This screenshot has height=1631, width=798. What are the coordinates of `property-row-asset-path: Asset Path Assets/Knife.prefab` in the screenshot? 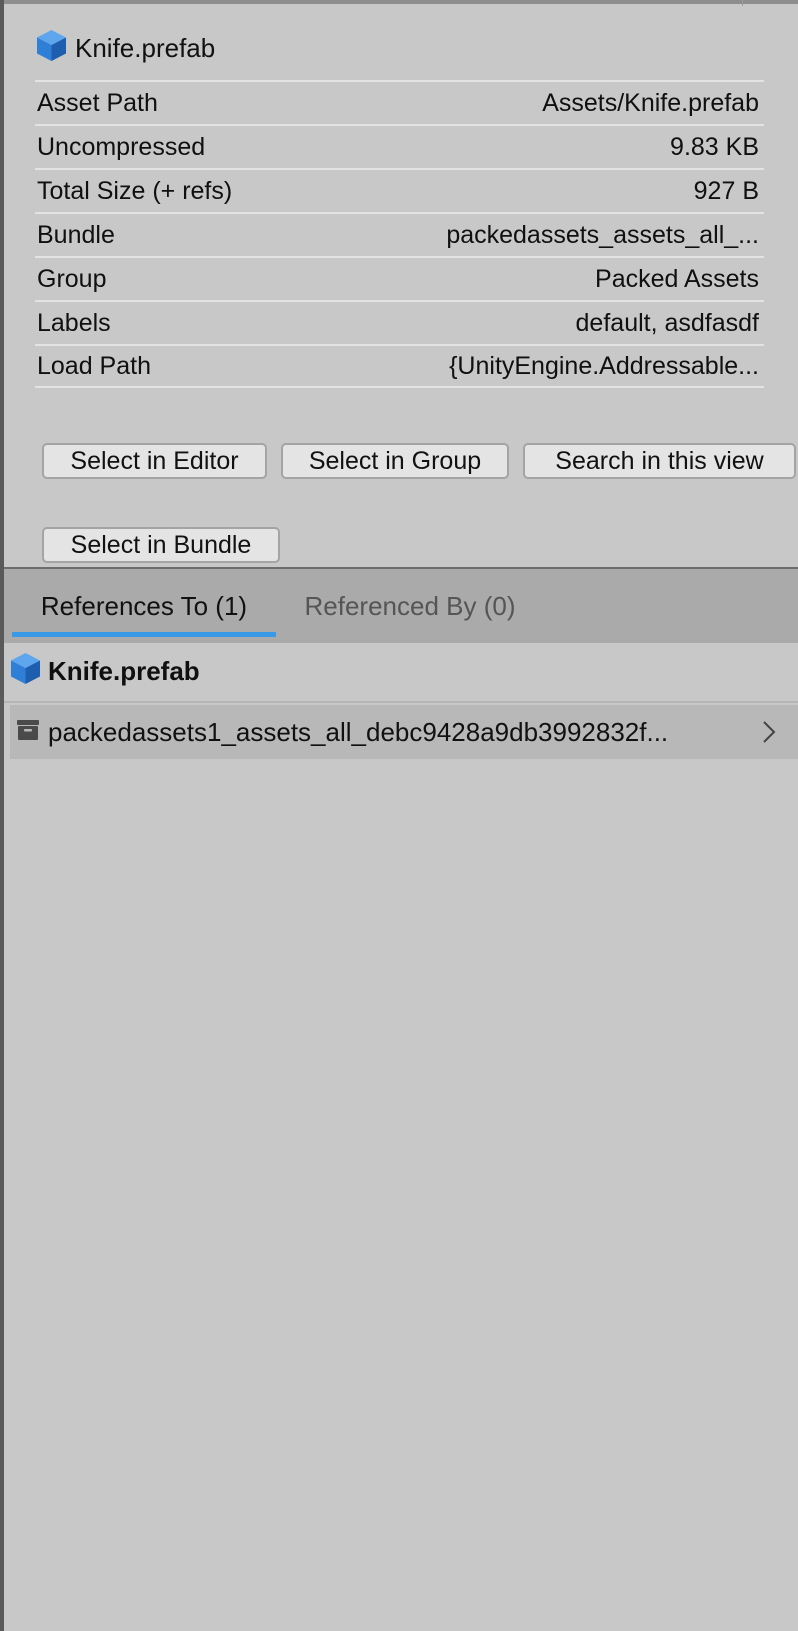 It's located at (399, 102).